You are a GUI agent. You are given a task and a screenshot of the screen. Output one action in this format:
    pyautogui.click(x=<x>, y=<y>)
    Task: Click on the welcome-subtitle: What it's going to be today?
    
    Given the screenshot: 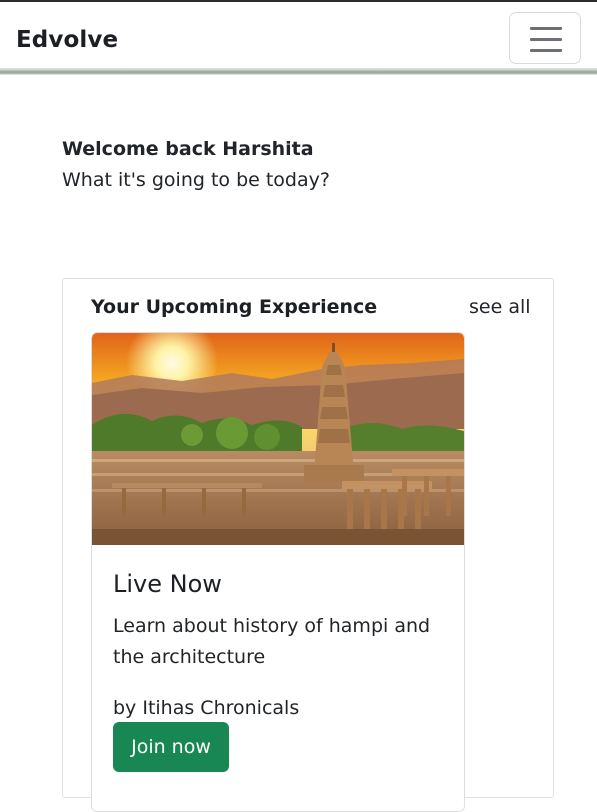 What is the action you would take?
    pyautogui.click(x=196, y=180)
    